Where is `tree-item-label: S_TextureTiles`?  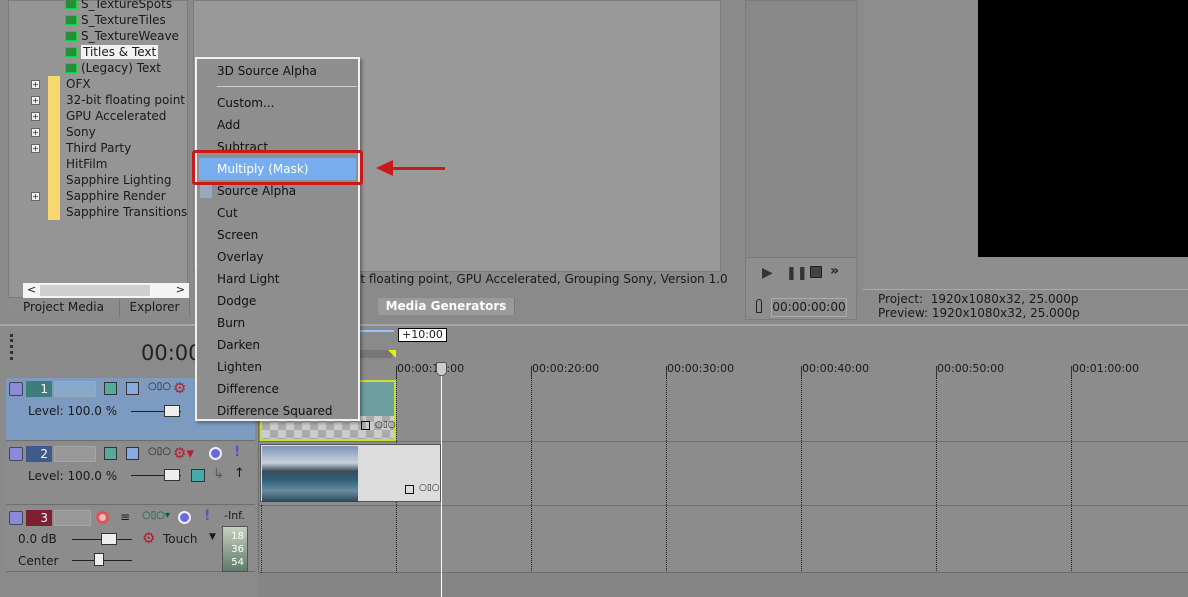 tree-item-label: S_TextureTiles is located at coordinates (123, 20).